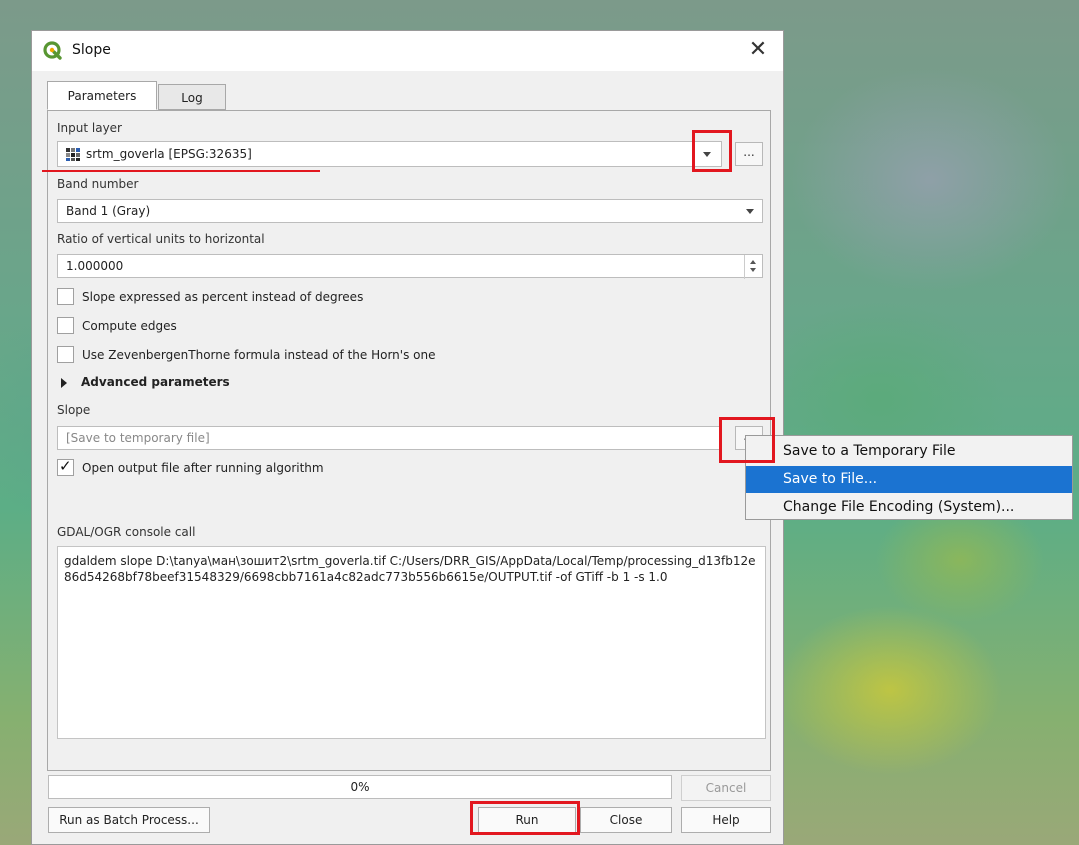 The height and width of the screenshot is (845, 1079). What do you see at coordinates (389, 154) in the screenshot?
I see `input-layer-select: srtm_goverla [EPSG:32635]` at bounding box center [389, 154].